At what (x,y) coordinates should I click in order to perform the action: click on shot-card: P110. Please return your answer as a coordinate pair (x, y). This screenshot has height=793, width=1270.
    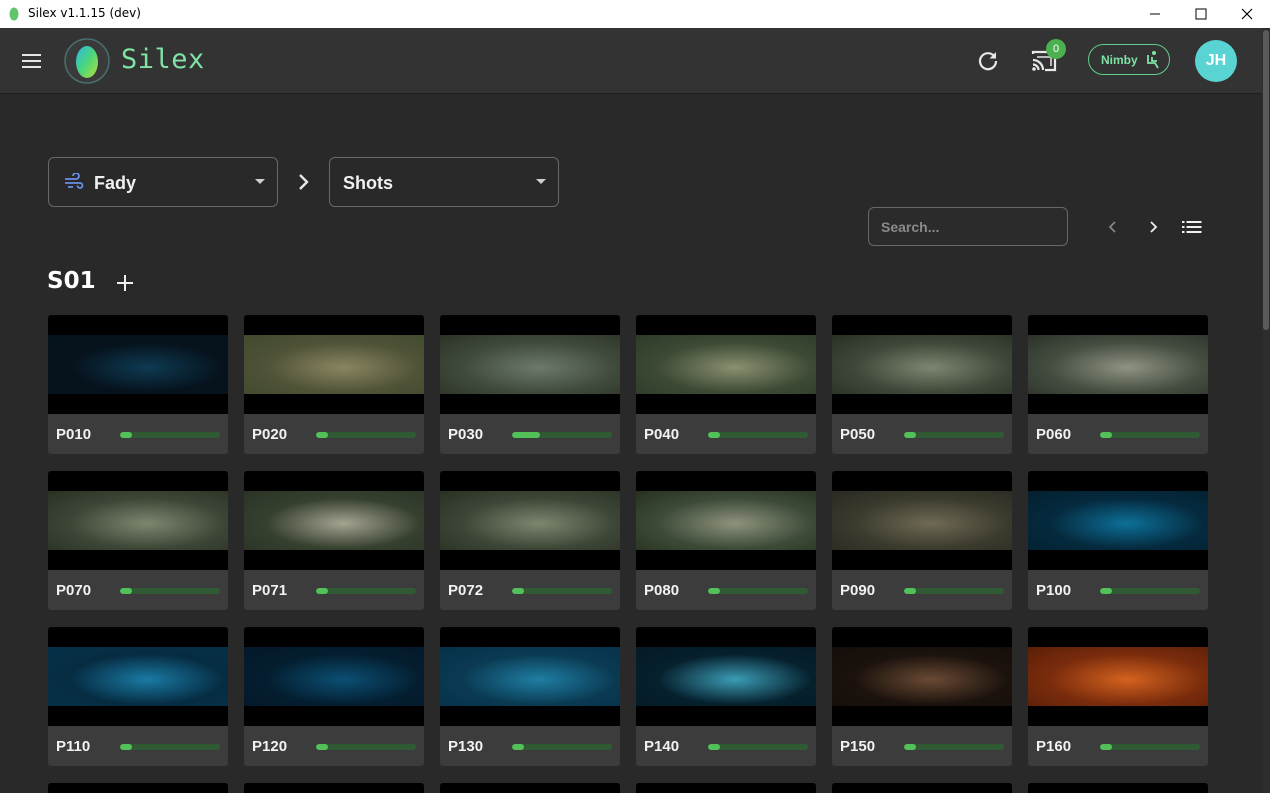
    Looking at the image, I should click on (138, 696).